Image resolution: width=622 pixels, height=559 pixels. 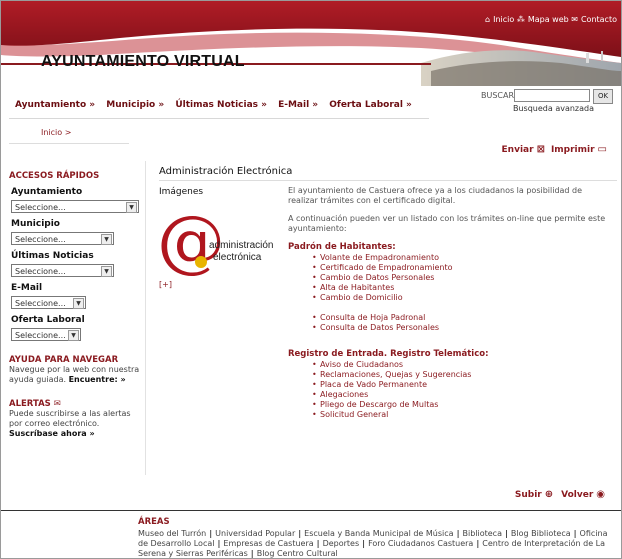 What do you see at coordinates (462, 405) in the screenshot?
I see `list-item: Pliego de Descargo de Multas` at bounding box center [462, 405].